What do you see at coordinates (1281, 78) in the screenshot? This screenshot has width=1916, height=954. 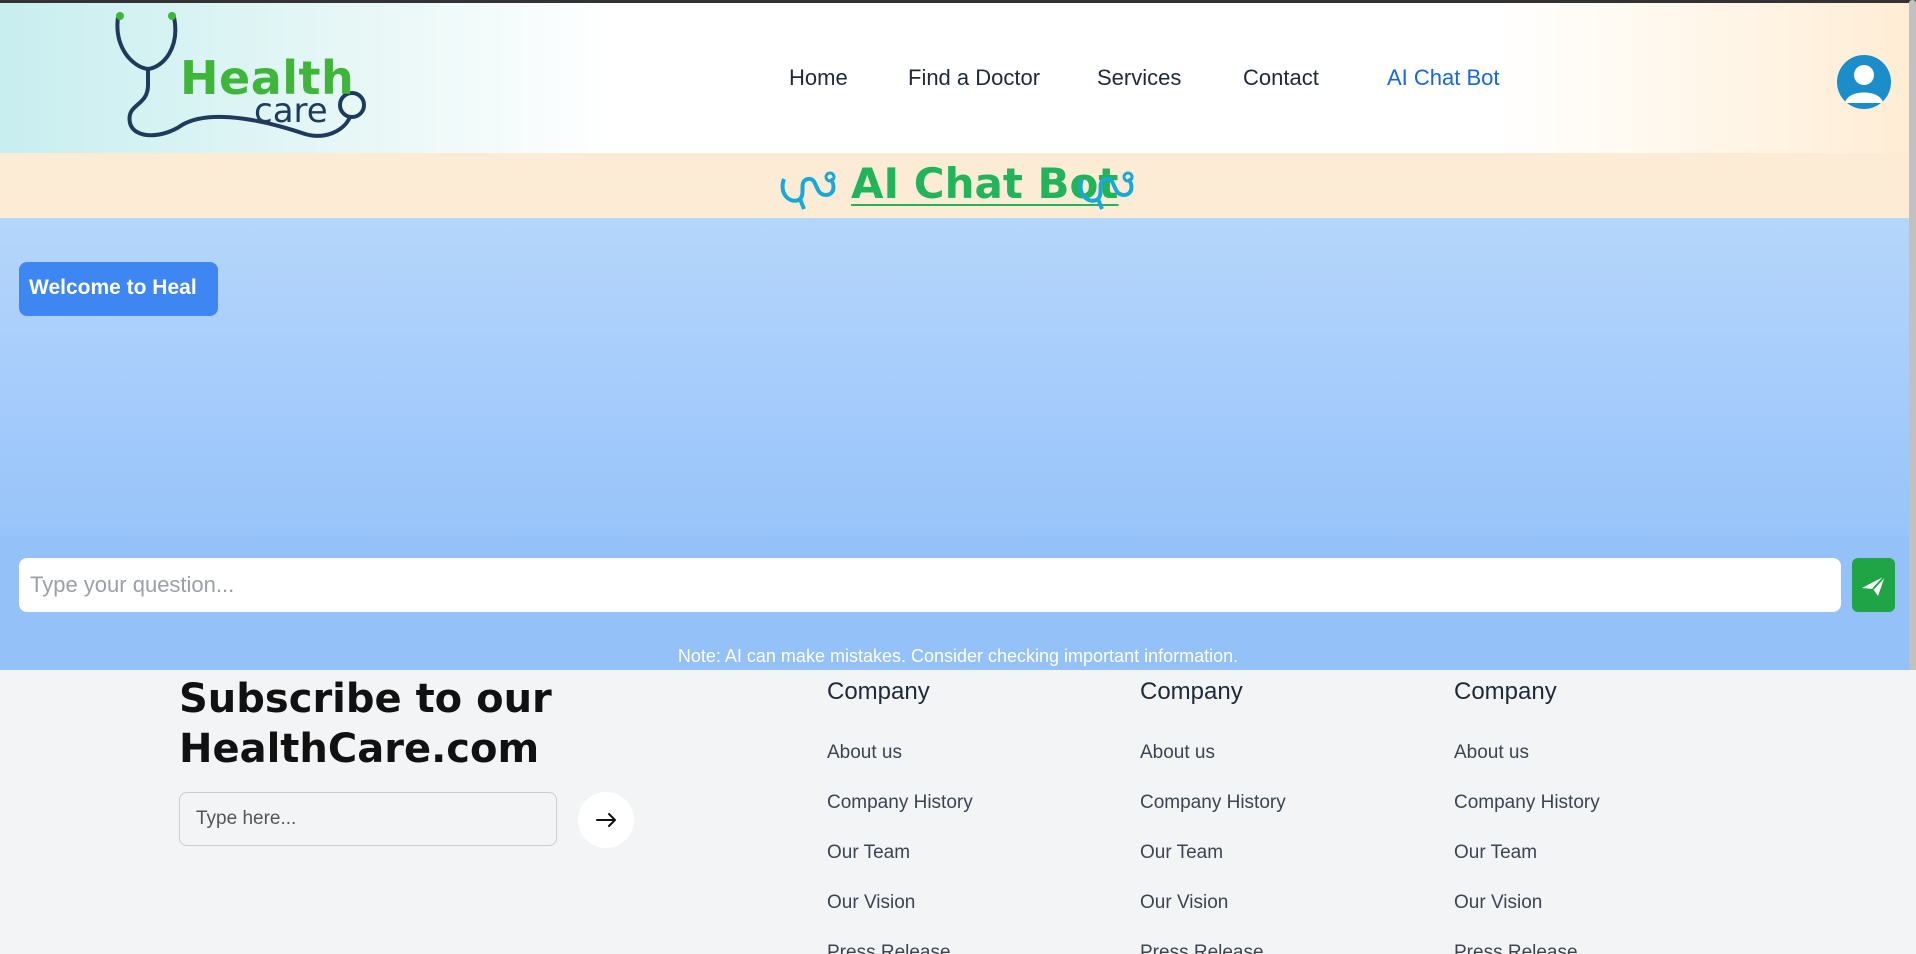 I see `nav-contact: Contact` at bounding box center [1281, 78].